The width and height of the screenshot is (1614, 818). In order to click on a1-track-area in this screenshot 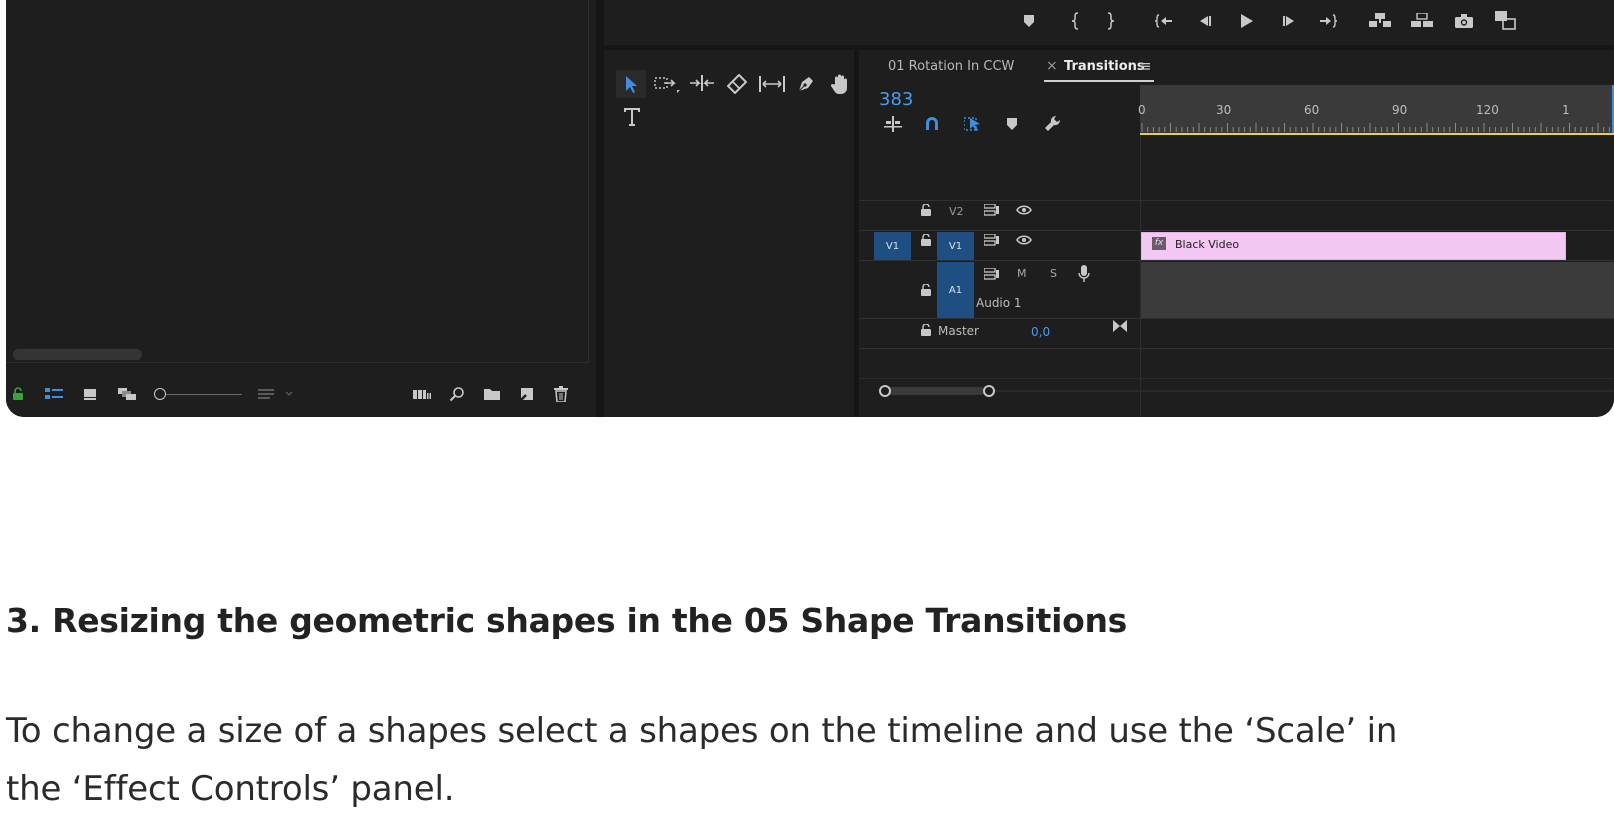, I will do `click(1377, 290)`.